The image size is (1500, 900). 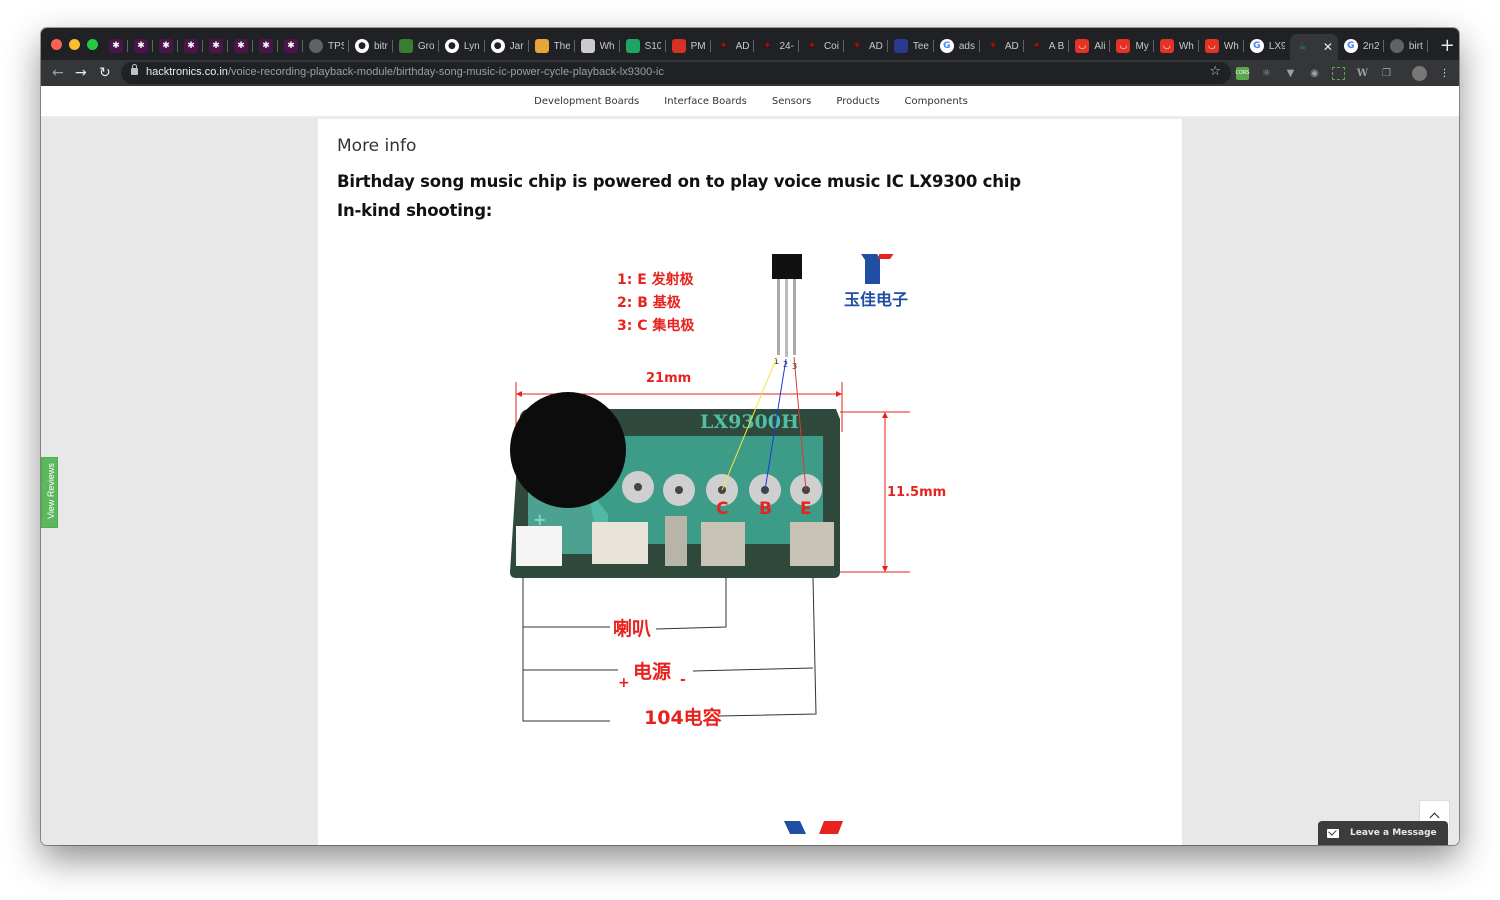 I want to click on tab-label: AD, so click(x=742, y=46).